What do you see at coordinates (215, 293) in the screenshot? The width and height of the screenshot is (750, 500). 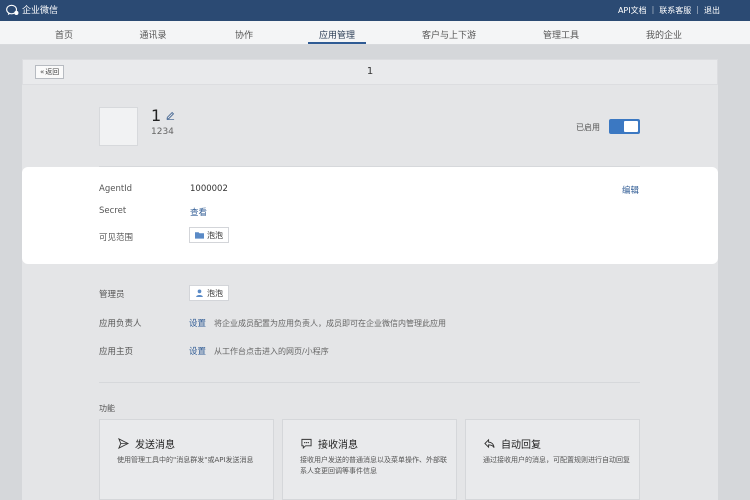 I see `admin-value: 泡泡` at bounding box center [215, 293].